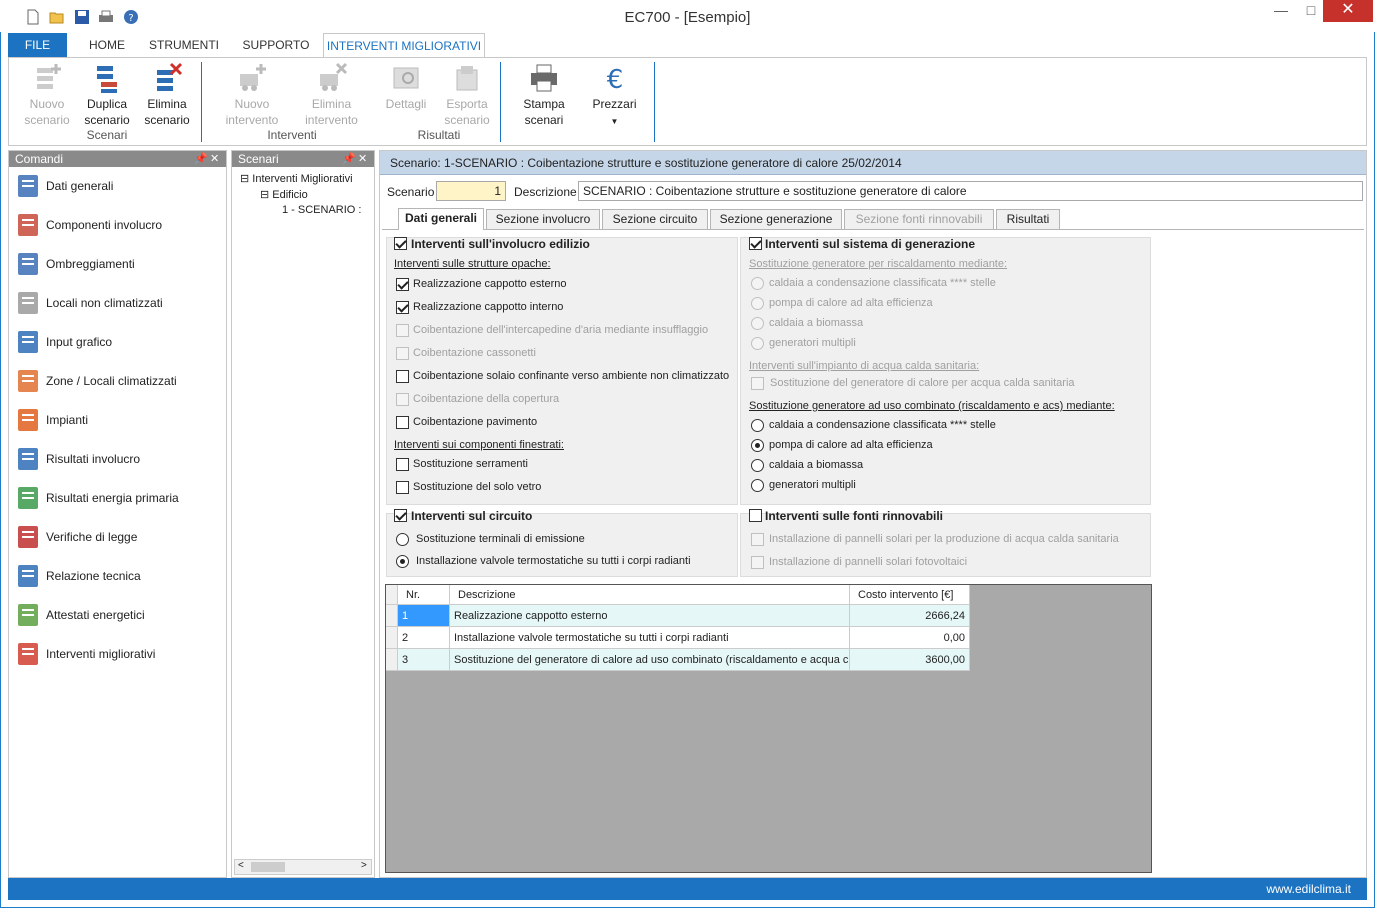 This screenshot has width=1375, height=908. Describe the element at coordinates (80, 186) in the screenshot. I see `command-item-label: Dati generali` at that location.